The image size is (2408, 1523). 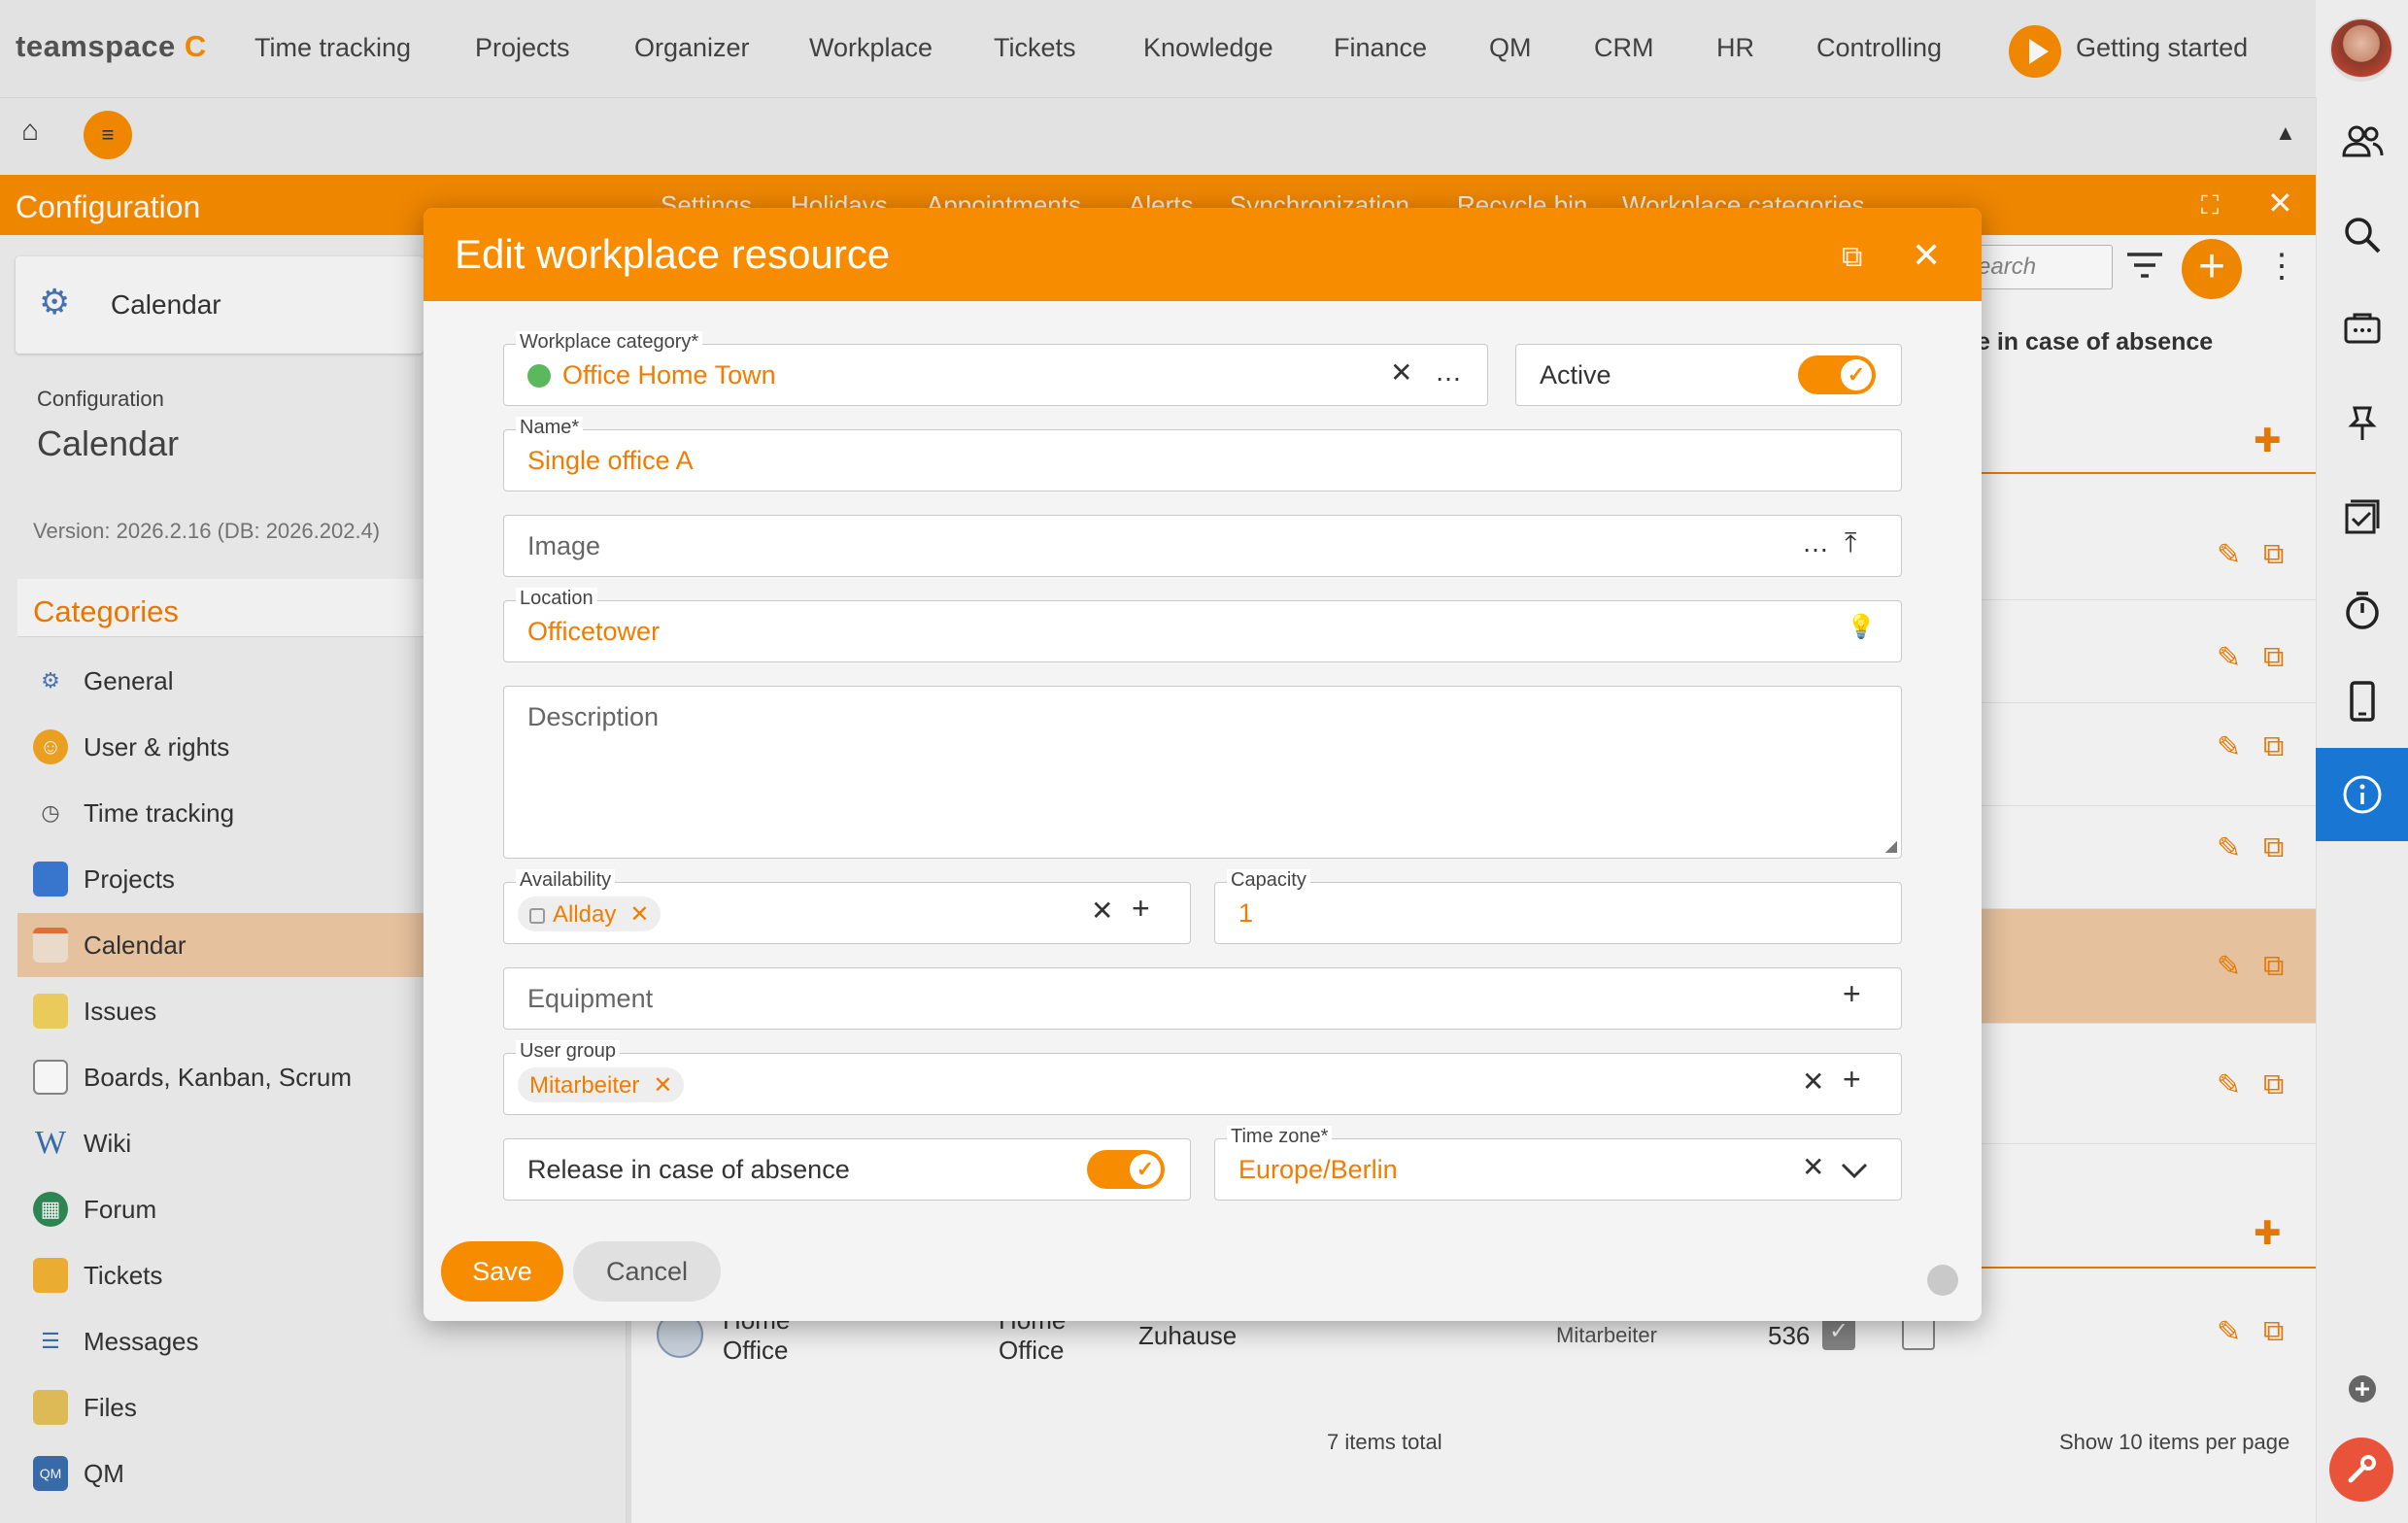 What do you see at coordinates (669, 374) in the screenshot?
I see `field-value: Office Home Town` at bounding box center [669, 374].